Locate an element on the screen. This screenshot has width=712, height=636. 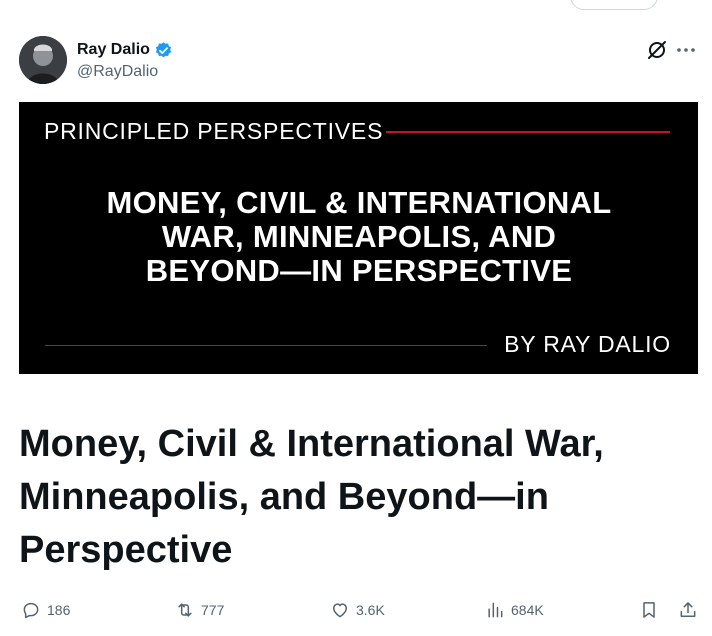
bookmark-icon is located at coordinates (649, 610).